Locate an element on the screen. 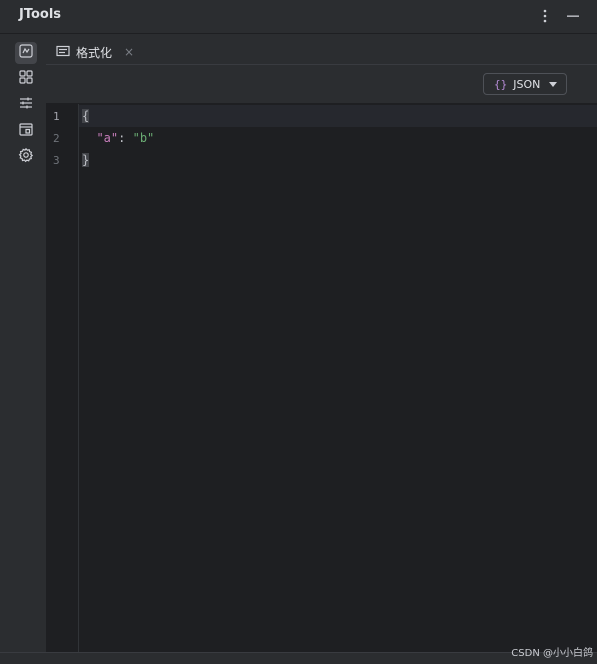 This screenshot has width=597, height=664. sidebar-item-settings is located at coordinates (26, 157).